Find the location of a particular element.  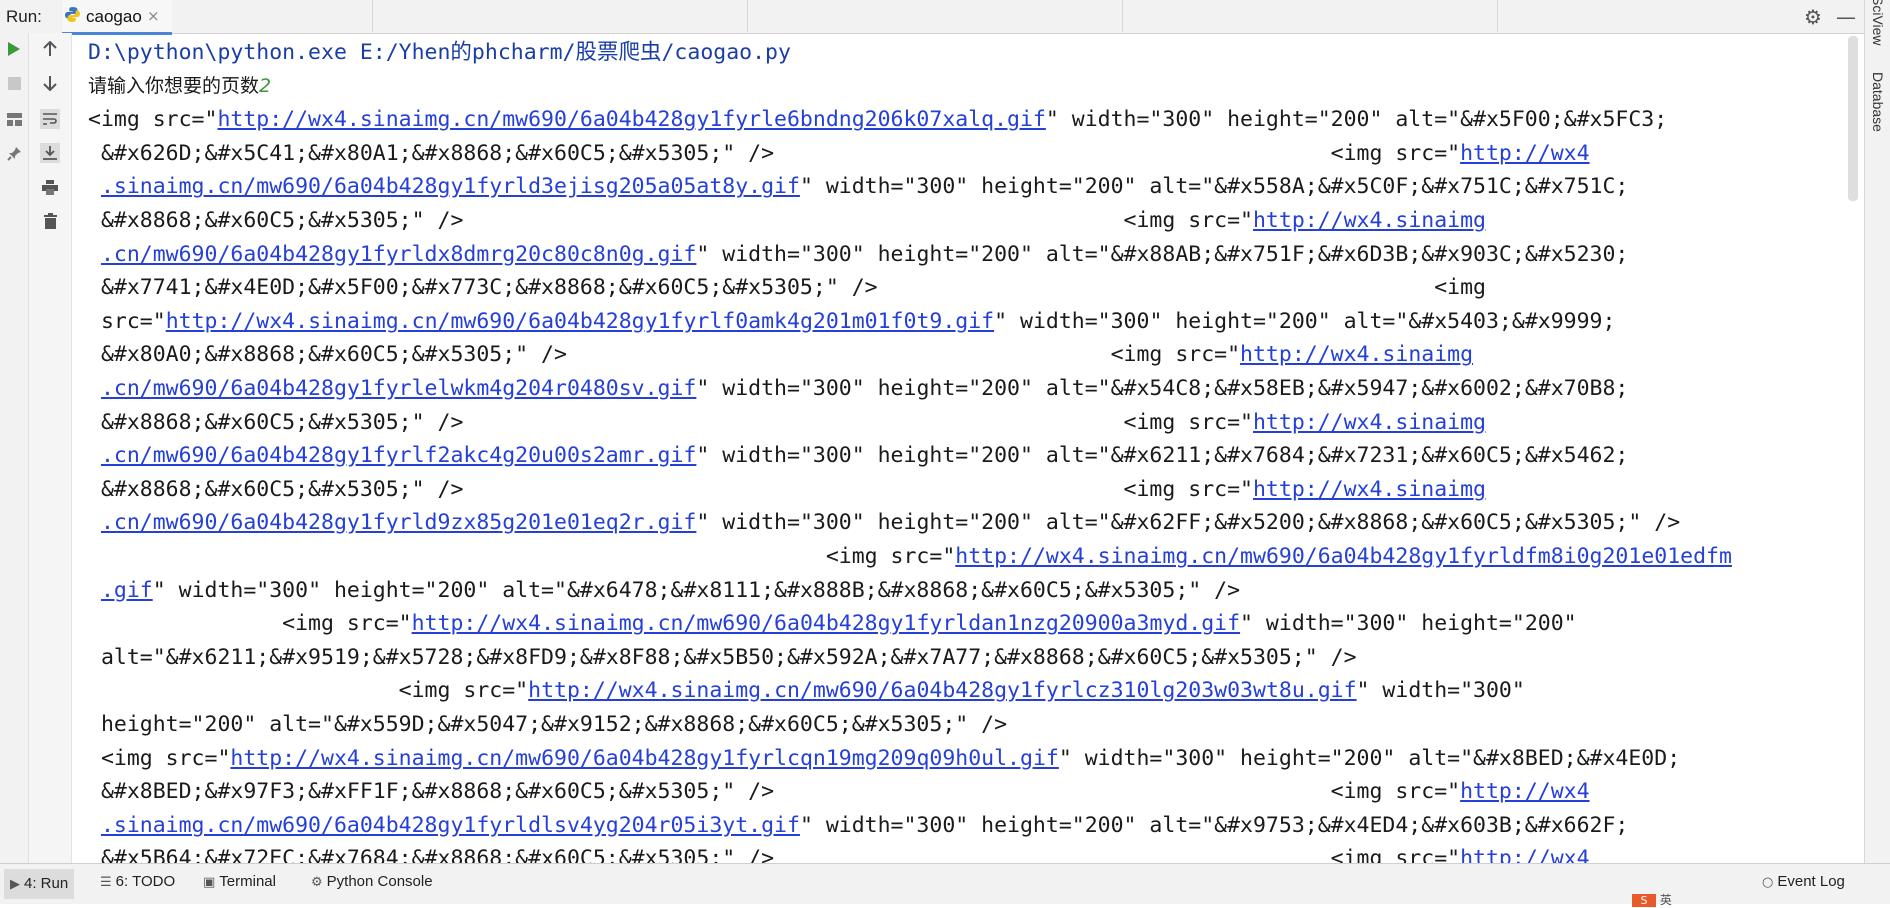

python-console-icon: ⚙ is located at coordinates (317, 882).